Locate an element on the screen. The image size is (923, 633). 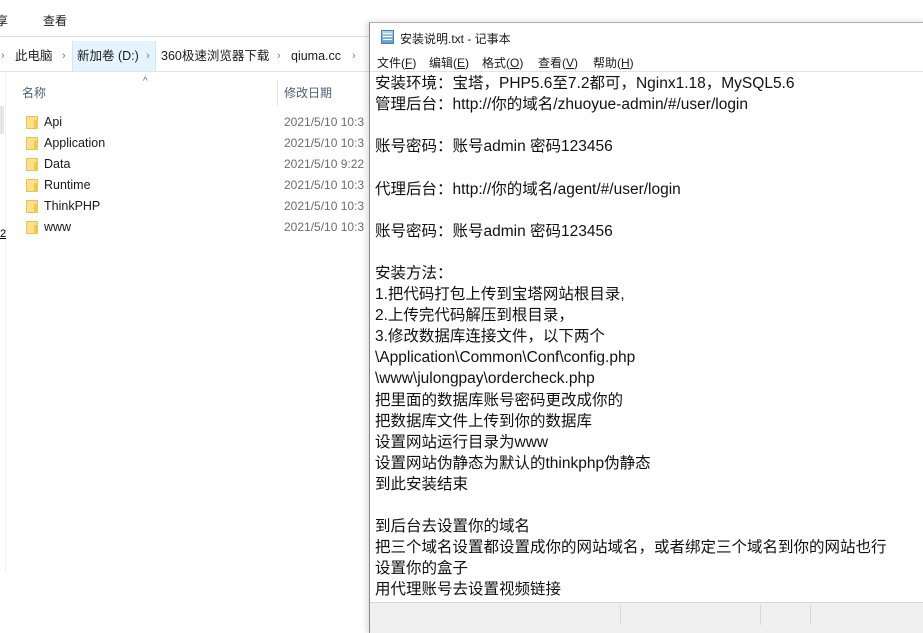
file-name: Application is located at coordinates (75, 143).